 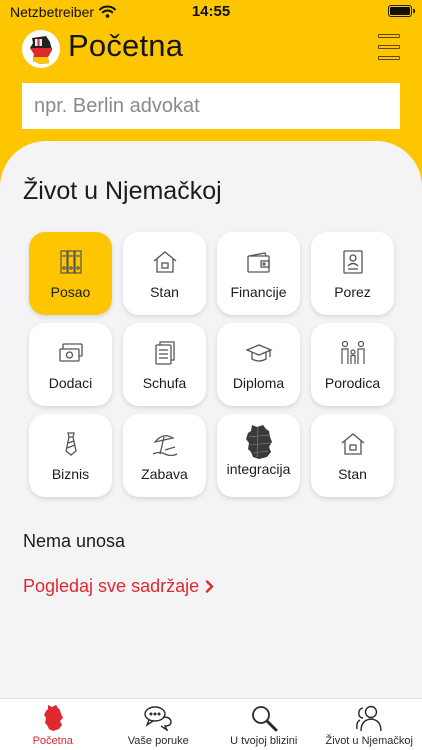 I want to click on wallet-icon, so click(x=259, y=262).